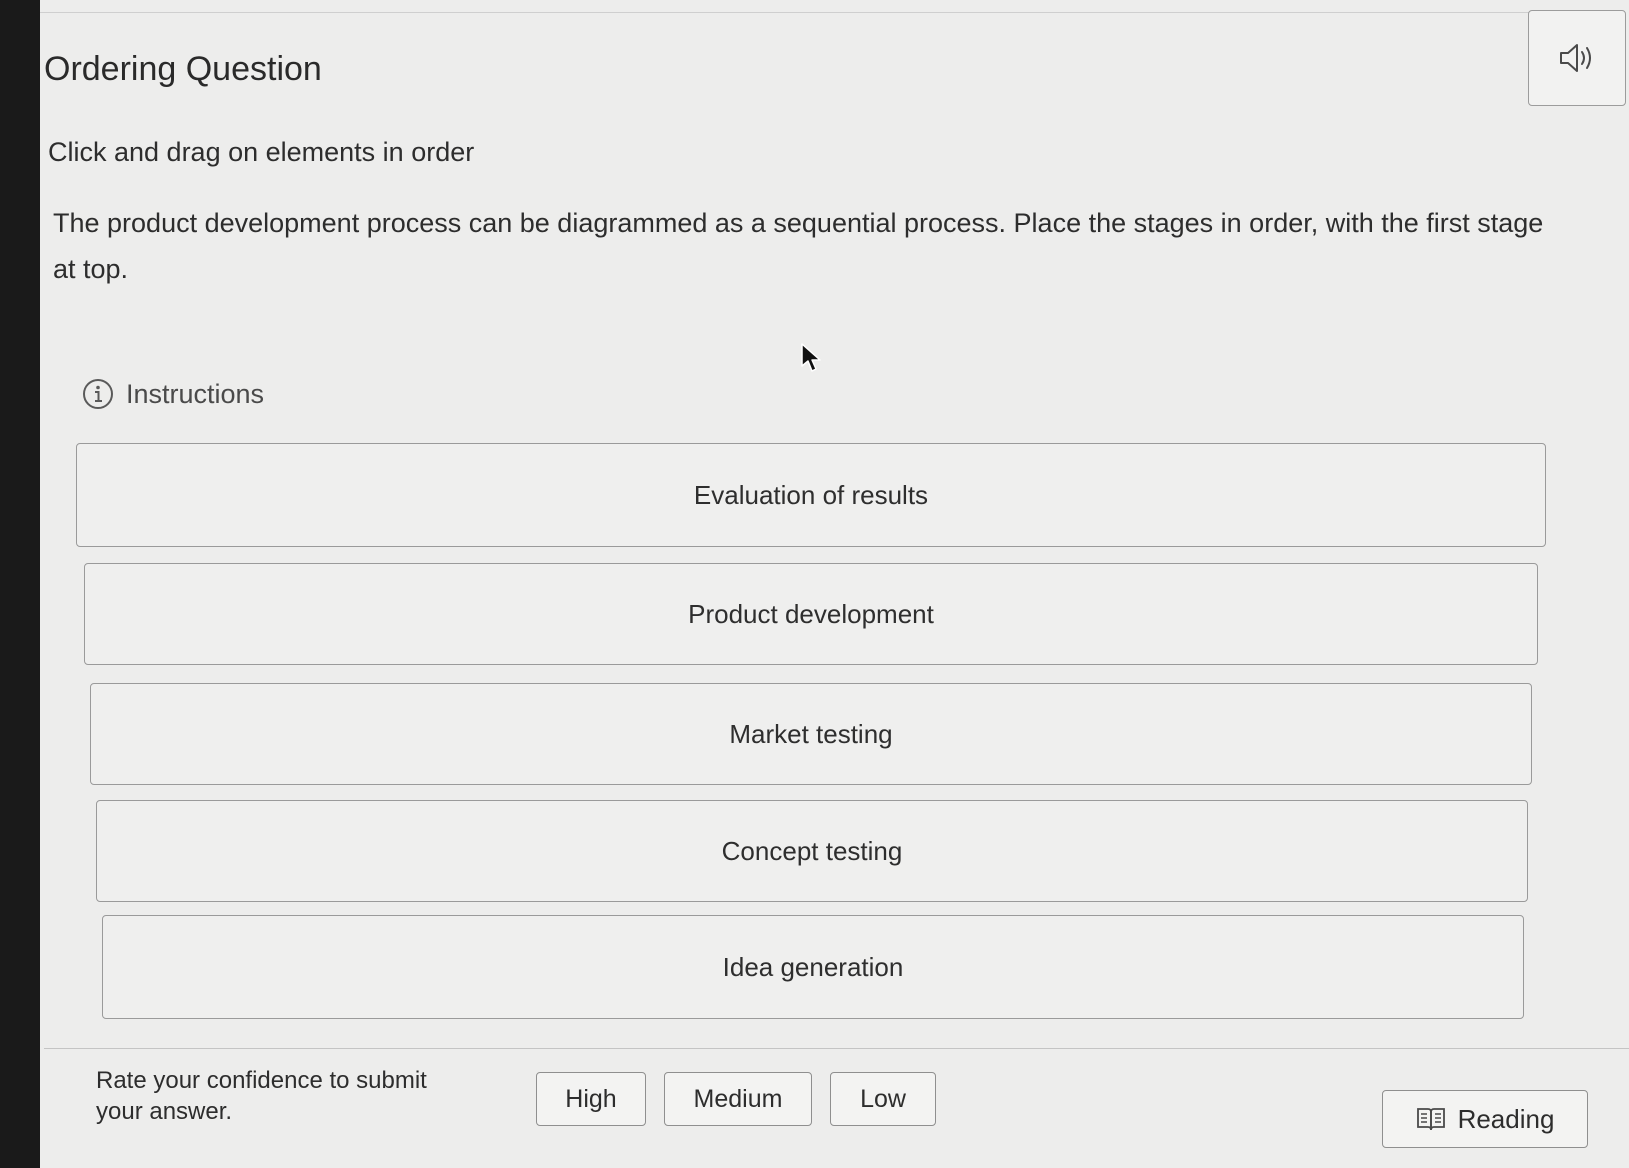 The width and height of the screenshot is (1629, 1168). Describe the element at coordinates (1430, 1119) in the screenshot. I see `book-icon` at that location.